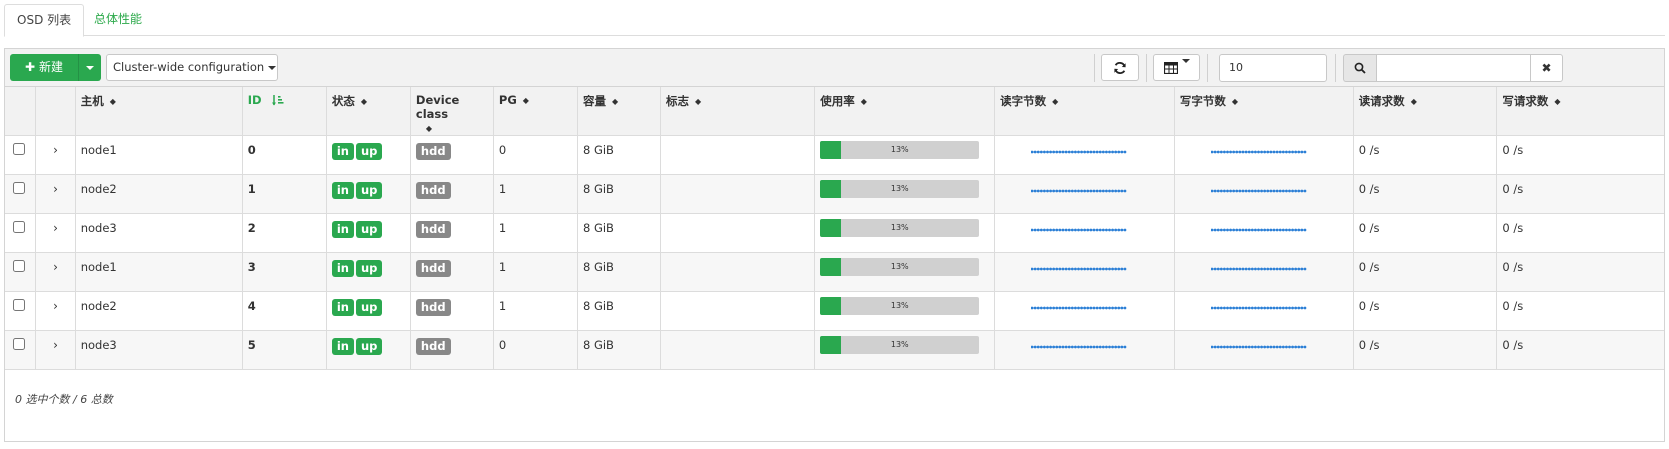 This screenshot has width=1669, height=449. Describe the element at coordinates (834, 311) in the screenshot. I see `table-row: › node2 4 in up hdd 1 8 GiB 13% 0 /s 0 /s` at that location.